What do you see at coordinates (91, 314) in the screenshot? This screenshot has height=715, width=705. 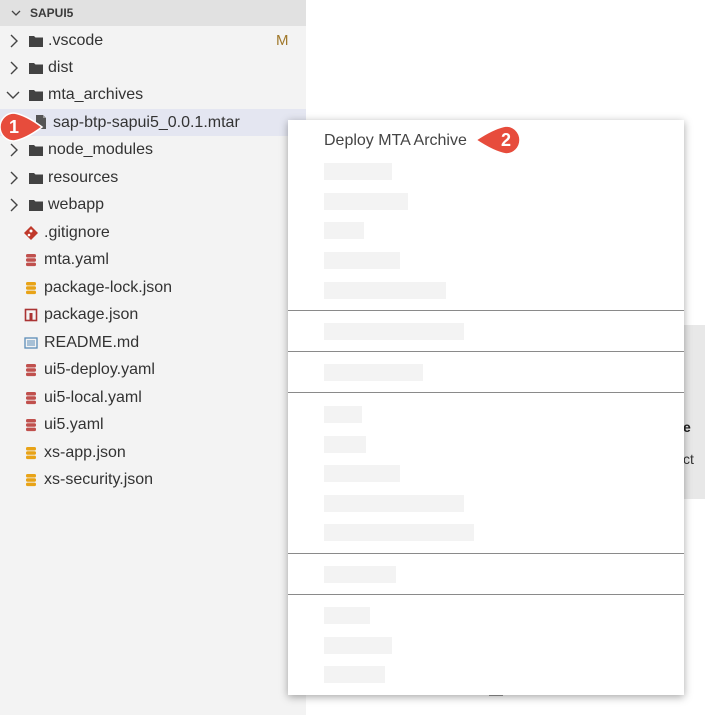 I see `tree-item-label: package.json` at bounding box center [91, 314].